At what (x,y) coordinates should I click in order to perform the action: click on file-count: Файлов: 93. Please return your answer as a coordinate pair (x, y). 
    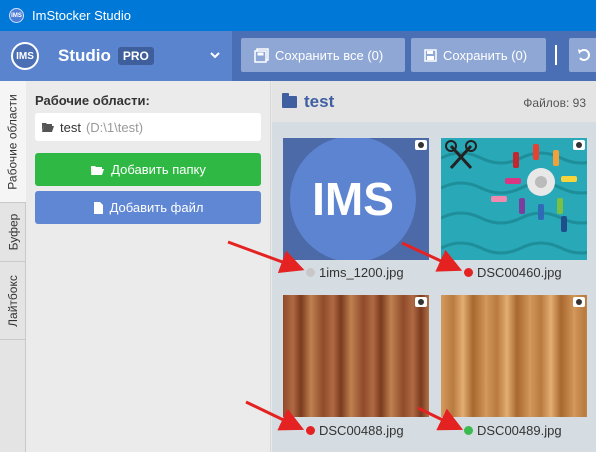
    Looking at the image, I should click on (554, 103).